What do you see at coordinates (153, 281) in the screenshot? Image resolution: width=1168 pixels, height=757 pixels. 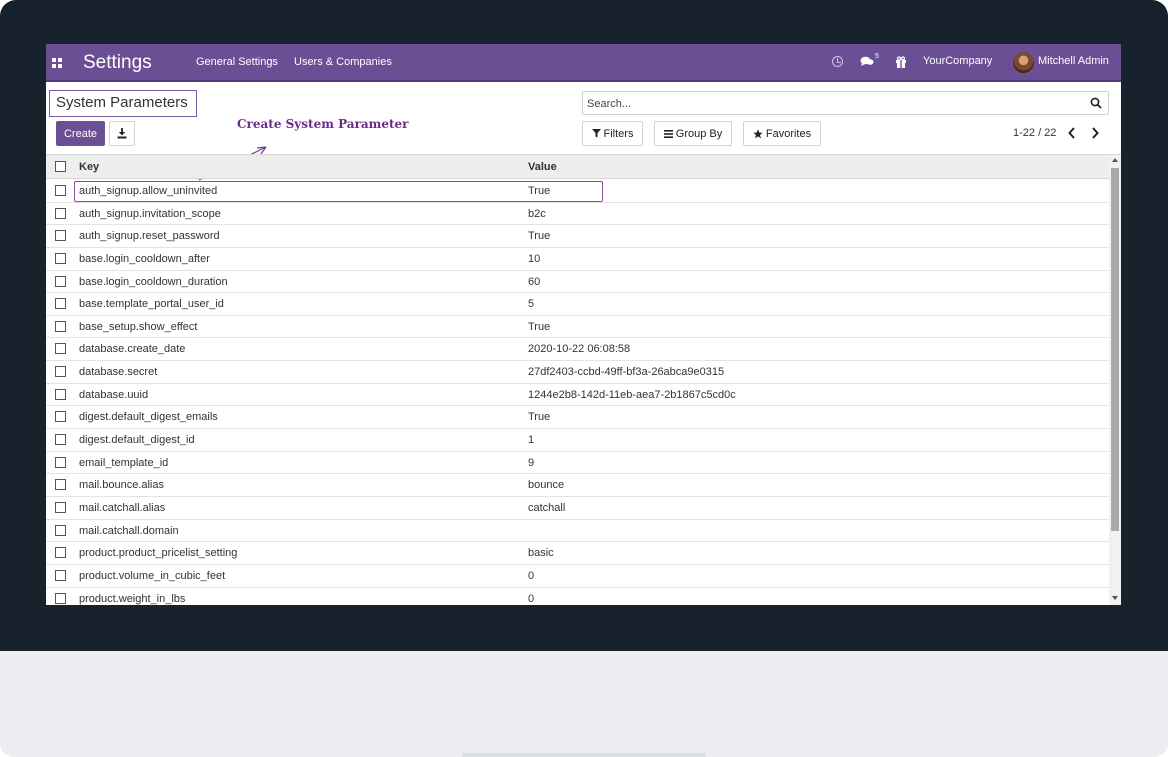 I see `cell-key: base.login_cooldown_duration` at bounding box center [153, 281].